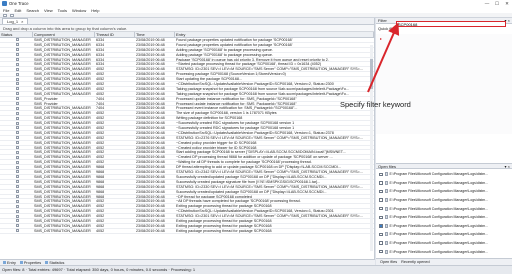  What do you see at coordinates (19, 3) in the screenshot?
I see `window-title: One Trace` at bounding box center [19, 3].